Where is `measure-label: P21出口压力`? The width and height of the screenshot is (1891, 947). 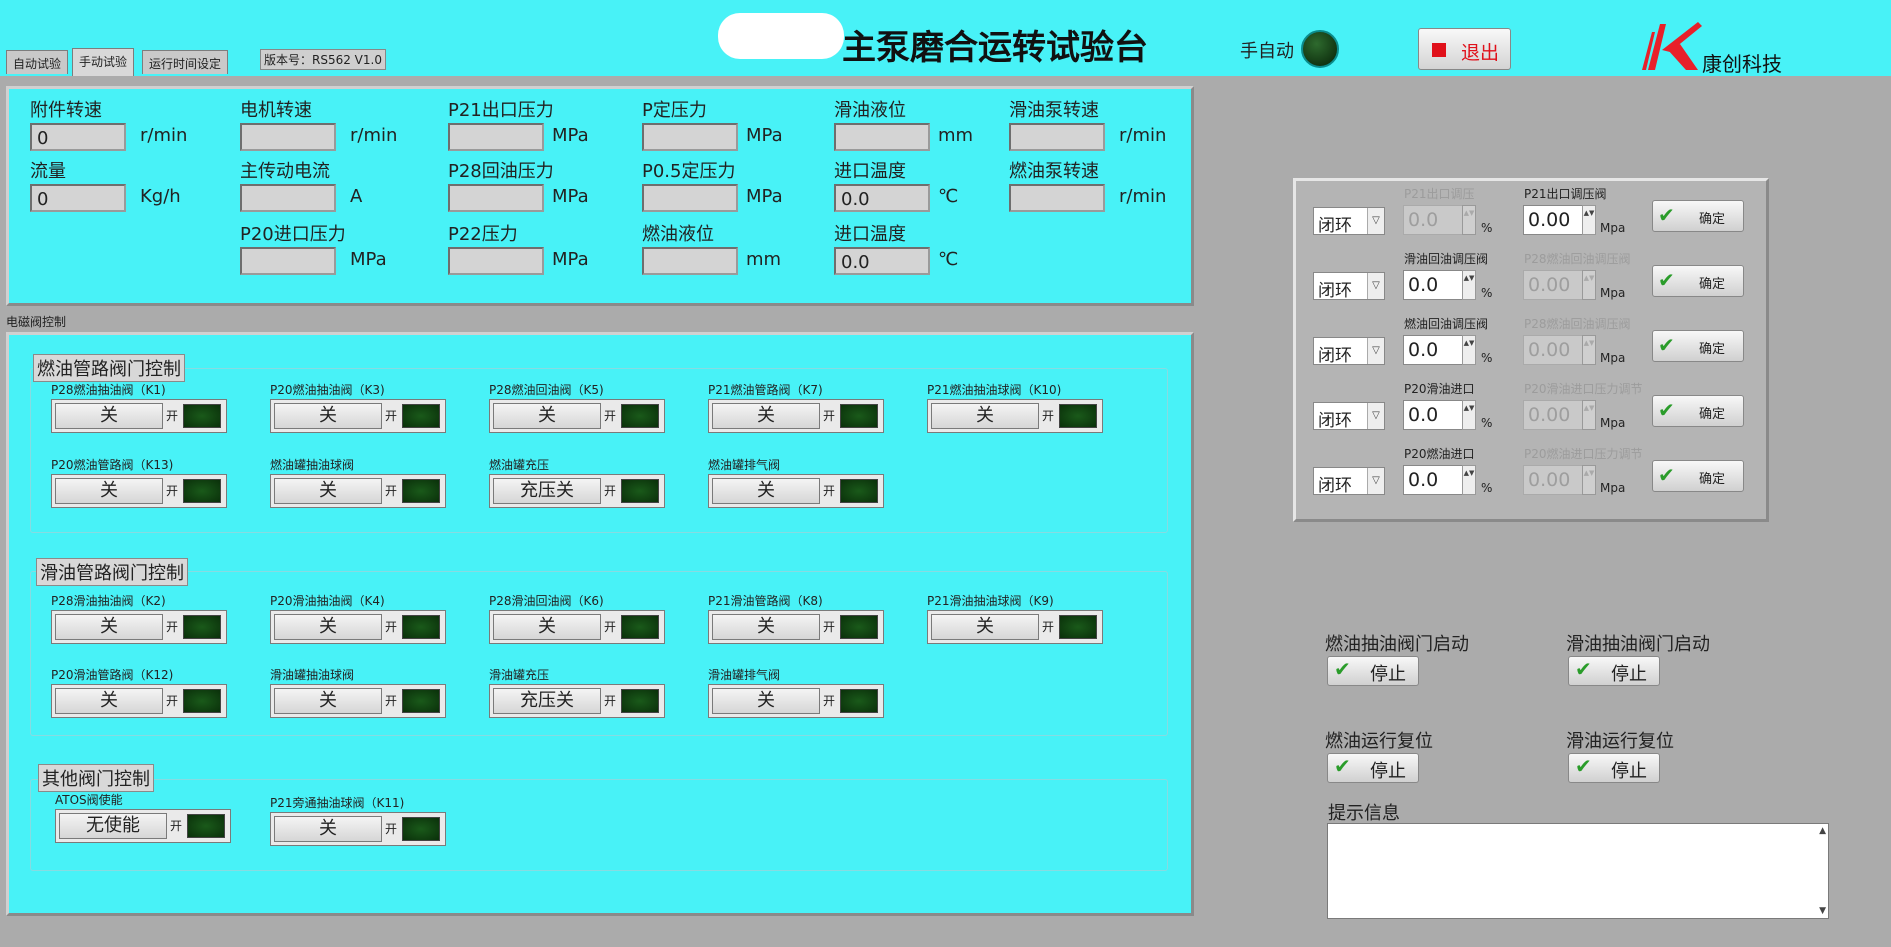 measure-label: P21出口压力 is located at coordinates (501, 110).